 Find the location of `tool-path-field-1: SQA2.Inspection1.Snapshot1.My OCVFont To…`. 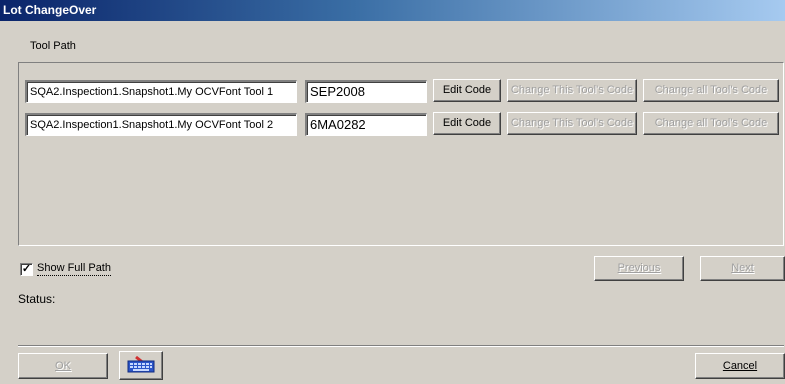

tool-path-field-1: SQA2.Inspection1.Snapshot1.My OCVFont To… is located at coordinates (161, 91).